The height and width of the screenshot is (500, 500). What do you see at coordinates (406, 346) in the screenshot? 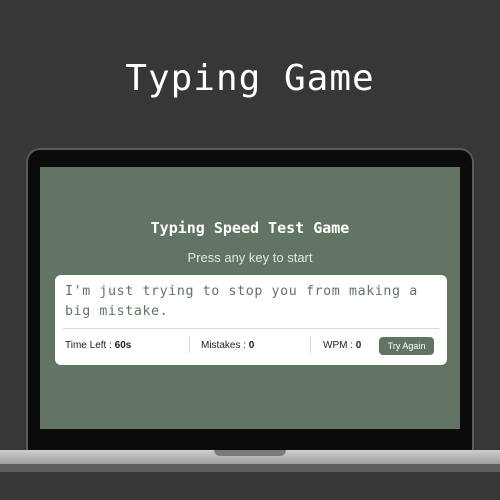
I see `try-again-button: Try Again` at bounding box center [406, 346].